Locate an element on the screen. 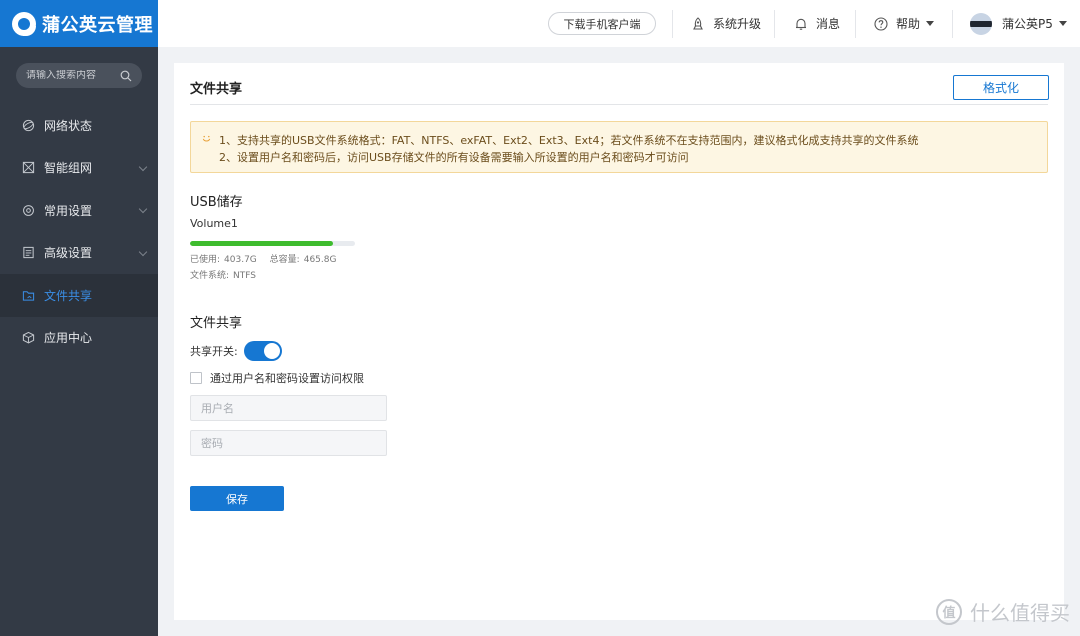  sidebar-item-label: 网络状态 is located at coordinates (68, 125).